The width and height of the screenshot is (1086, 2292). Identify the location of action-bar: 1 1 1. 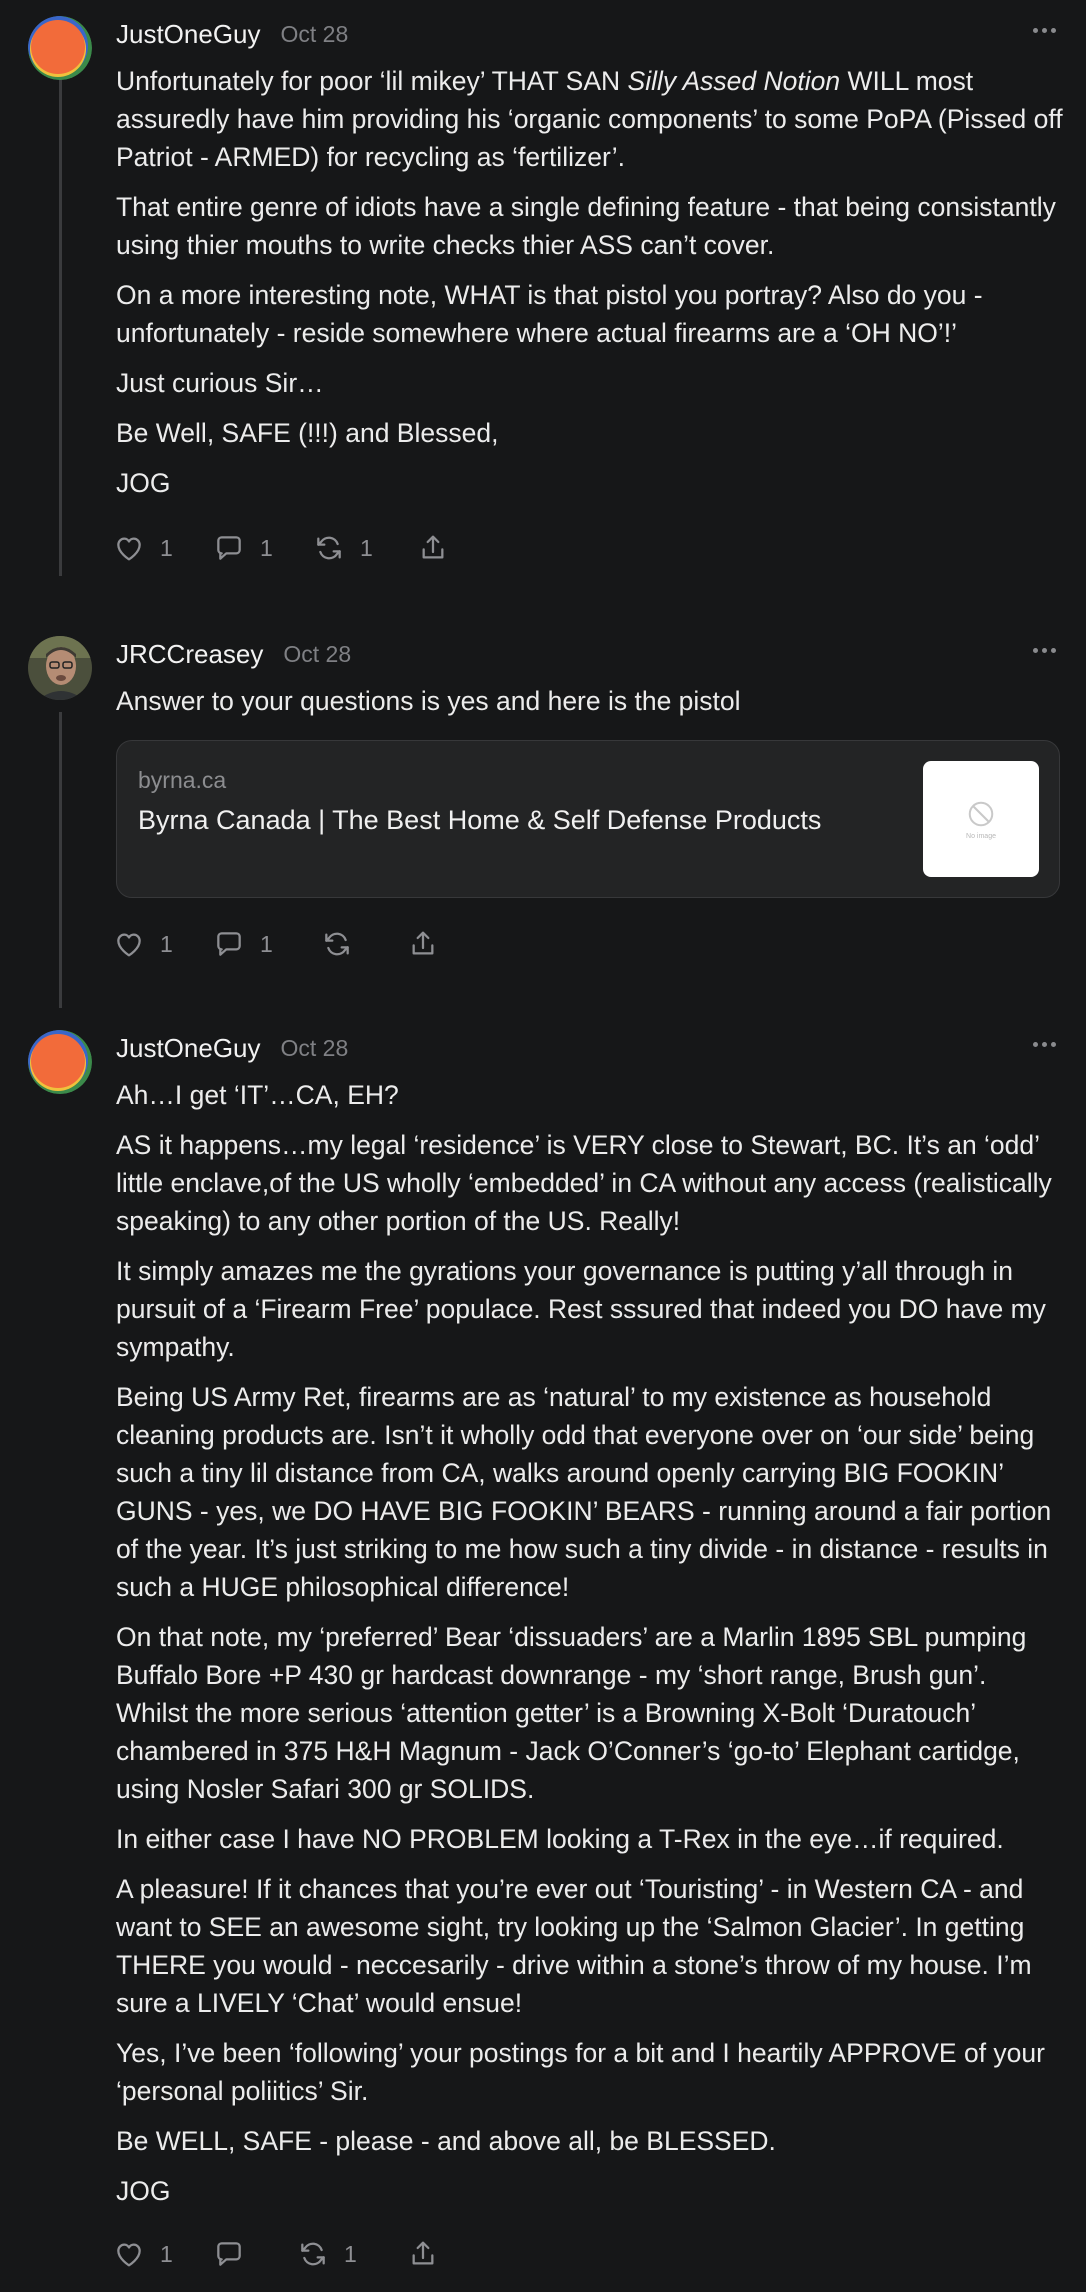
(284, 548).